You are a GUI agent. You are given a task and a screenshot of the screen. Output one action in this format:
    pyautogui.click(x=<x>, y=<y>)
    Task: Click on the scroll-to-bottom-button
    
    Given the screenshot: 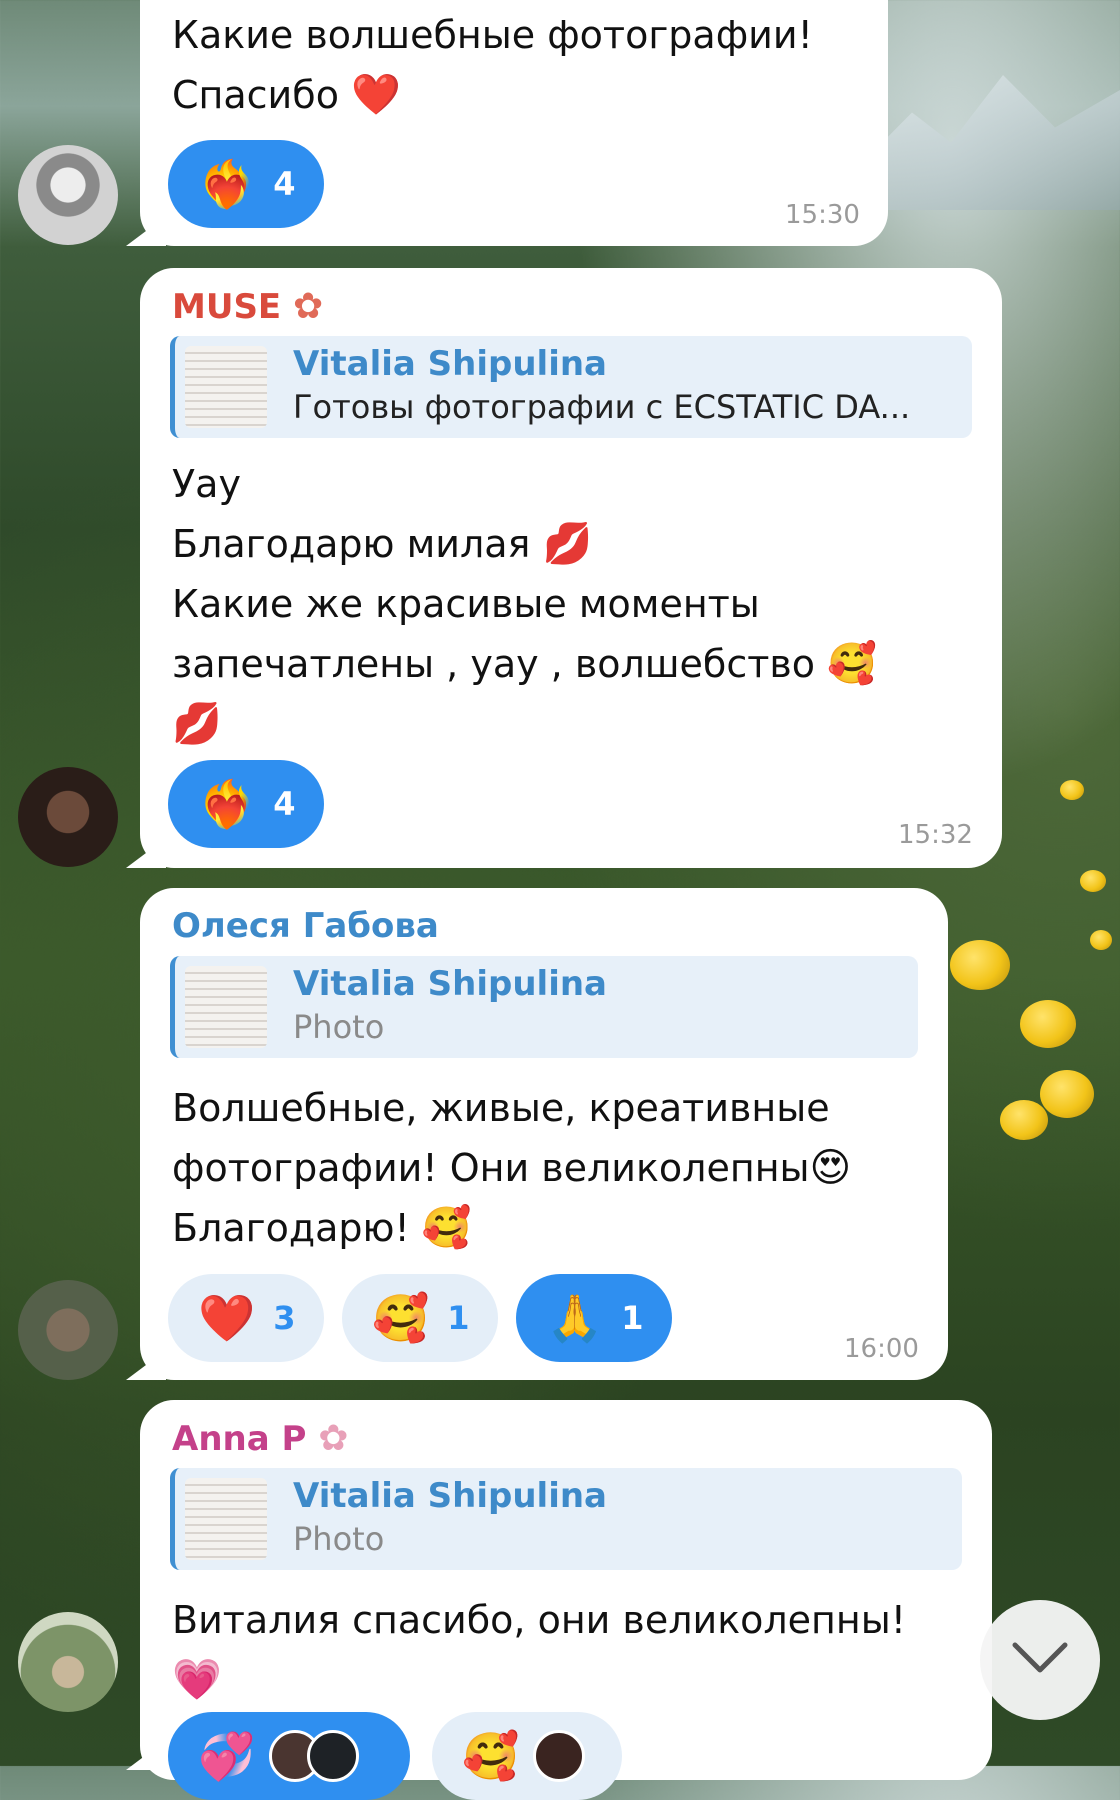 What is the action you would take?
    pyautogui.click(x=1040, y=1660)
    